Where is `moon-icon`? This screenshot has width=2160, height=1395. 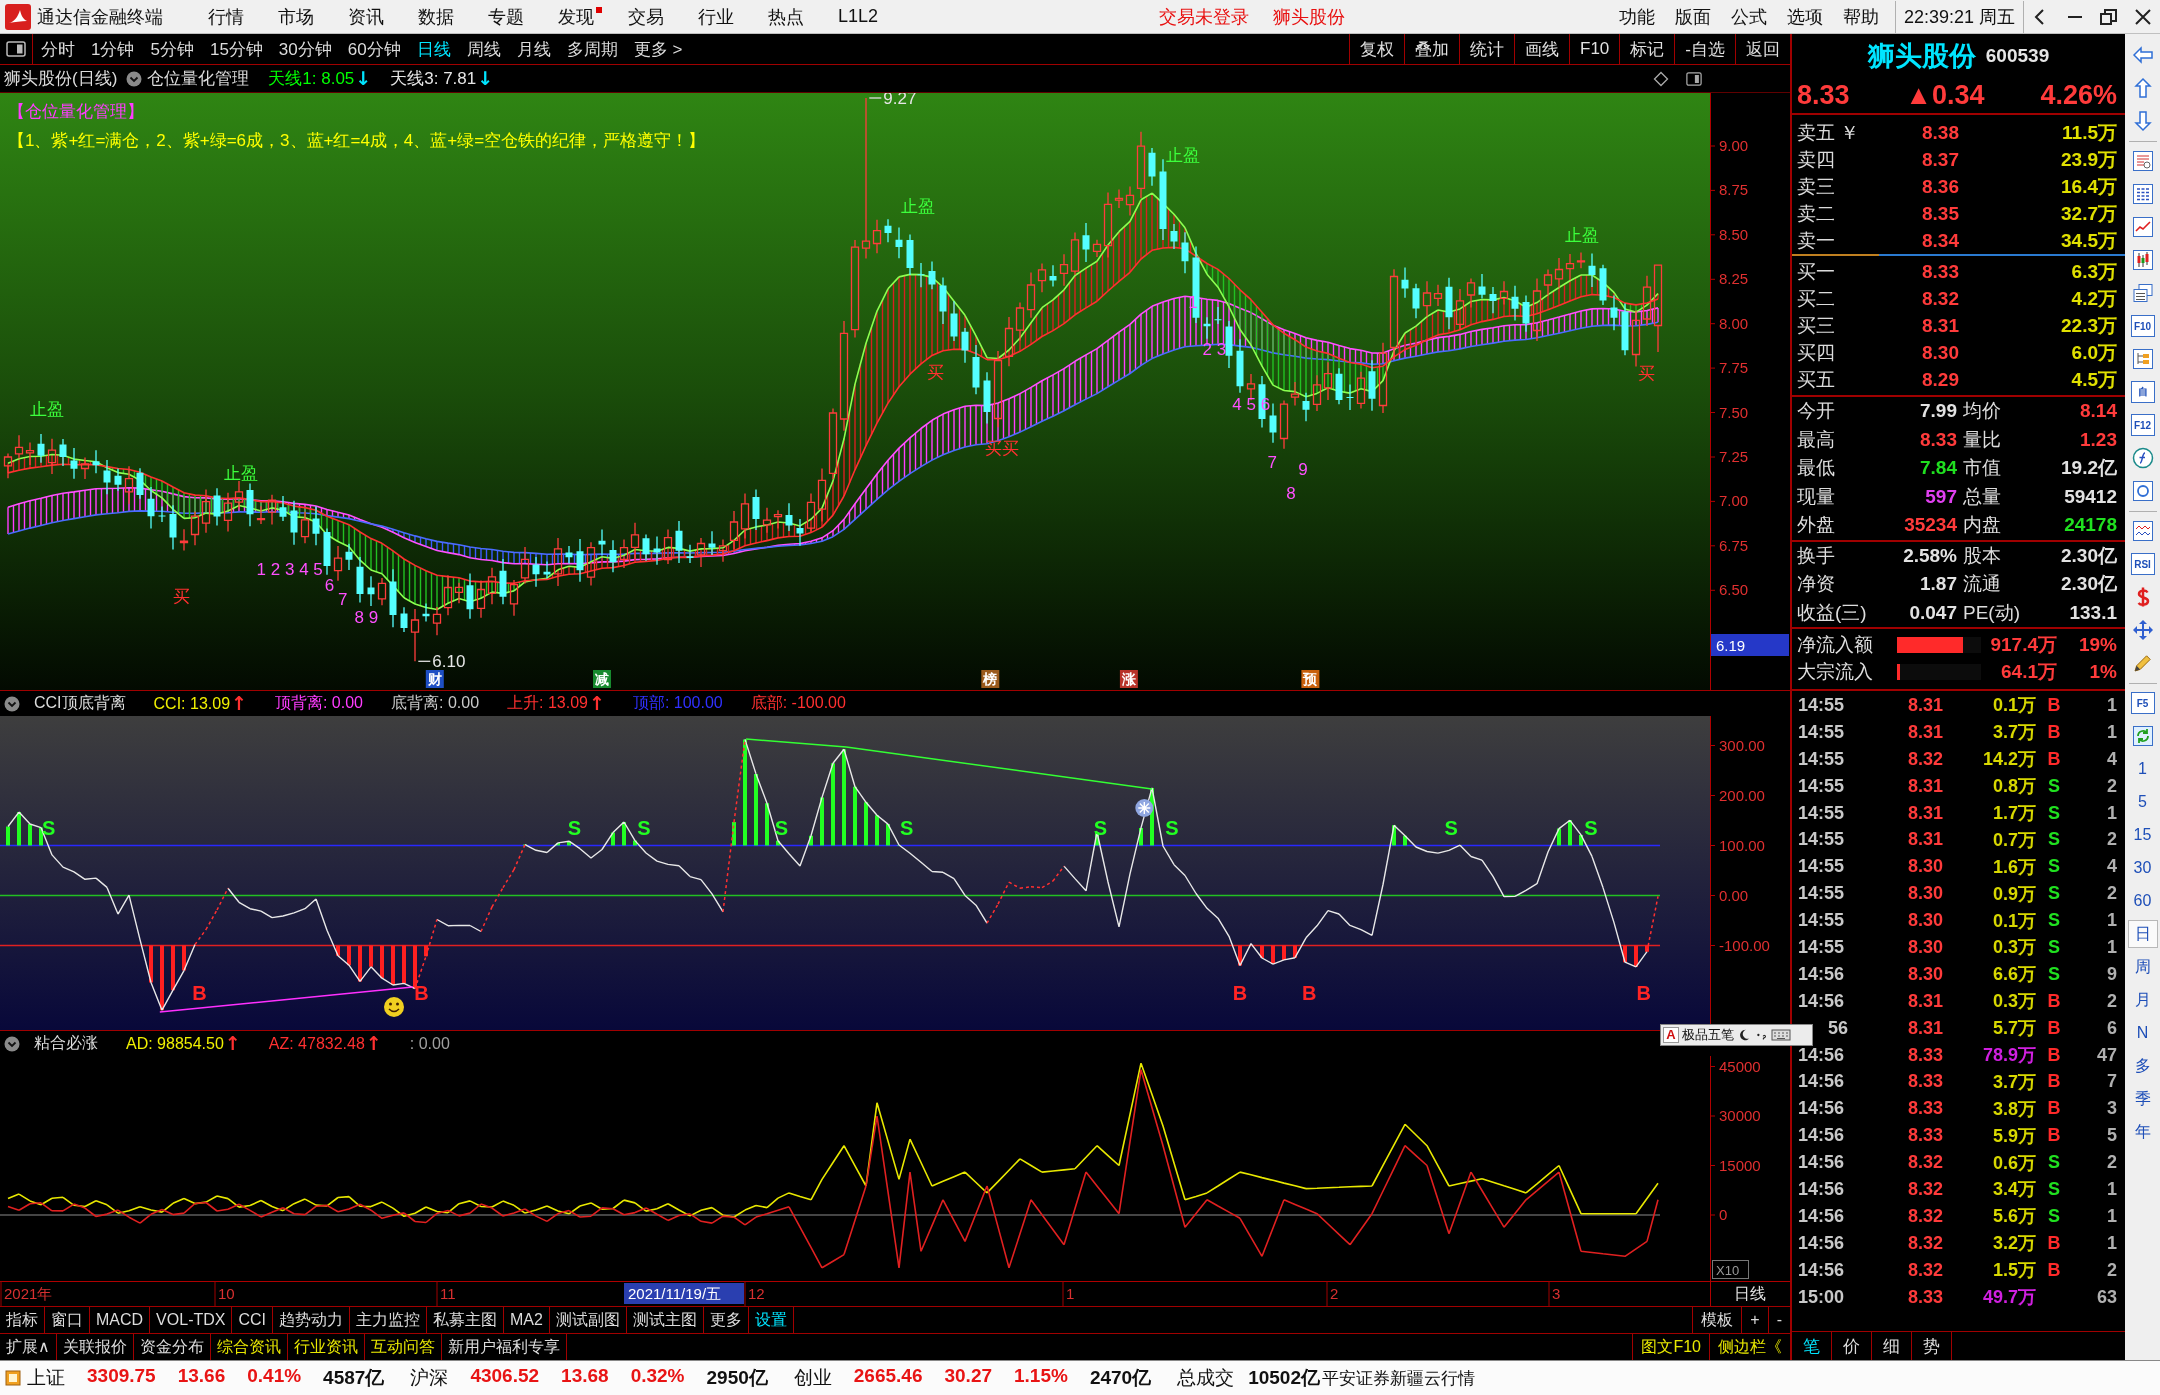 moon-icon is located at coordinates (1744, 1035).